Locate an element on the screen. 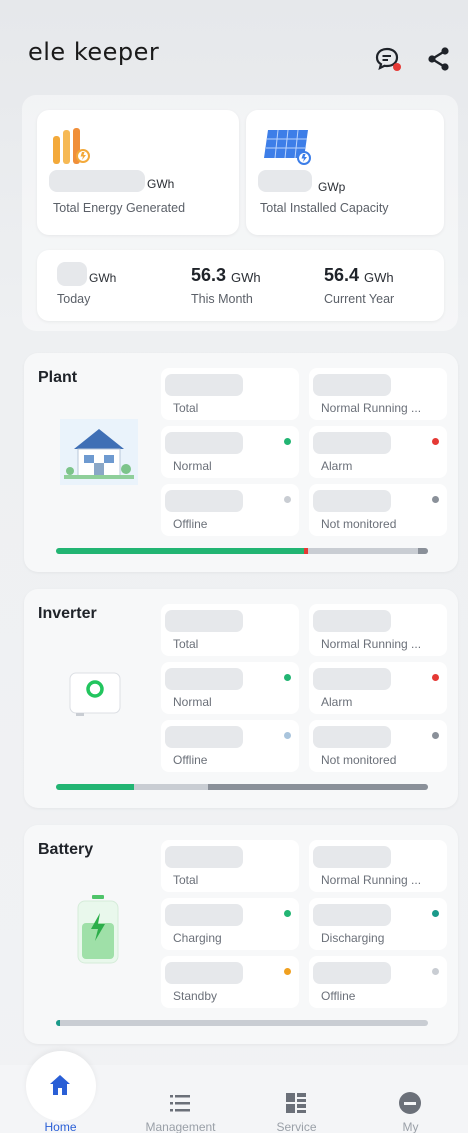 The height and width of the screenshot is (1133, 468). inverter-bar-offline is located at coordinates (171, 787).